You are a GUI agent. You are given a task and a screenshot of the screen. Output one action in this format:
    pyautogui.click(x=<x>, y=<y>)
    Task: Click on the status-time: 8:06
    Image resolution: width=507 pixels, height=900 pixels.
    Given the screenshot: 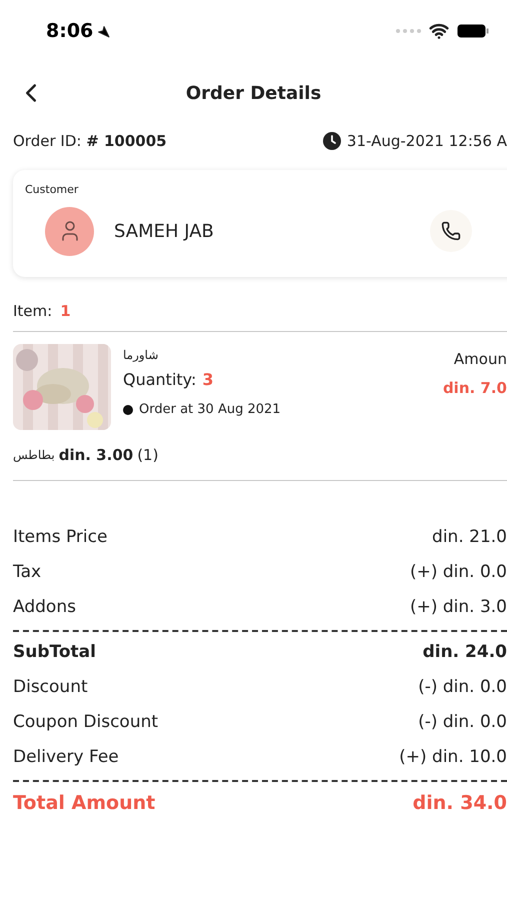 What is the action you would take?
    pyautogui.click(x=70, y=31)
    